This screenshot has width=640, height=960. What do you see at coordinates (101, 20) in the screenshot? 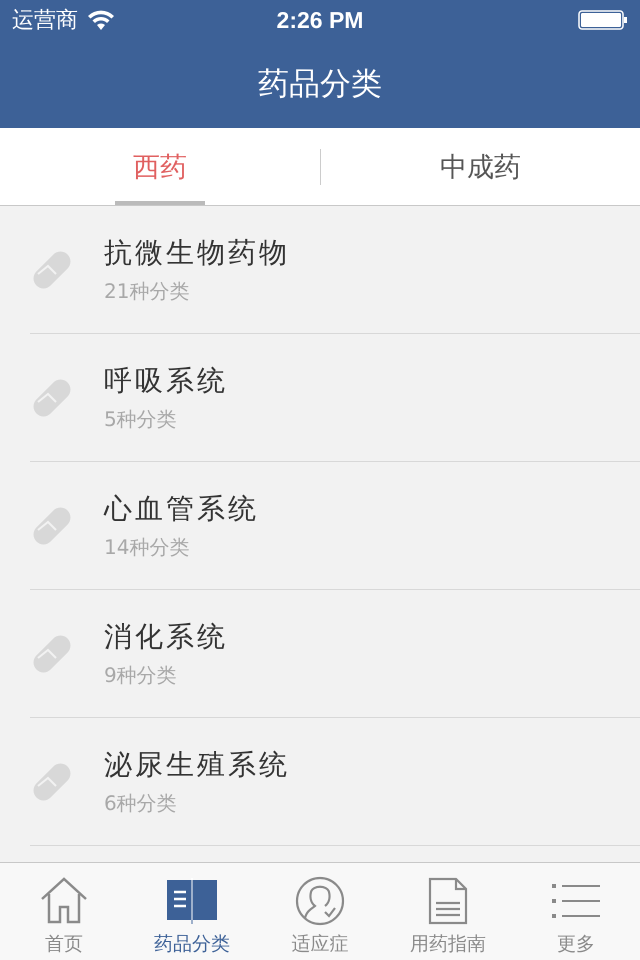
I see `wifi-icon` at bounding box center [101, 20].